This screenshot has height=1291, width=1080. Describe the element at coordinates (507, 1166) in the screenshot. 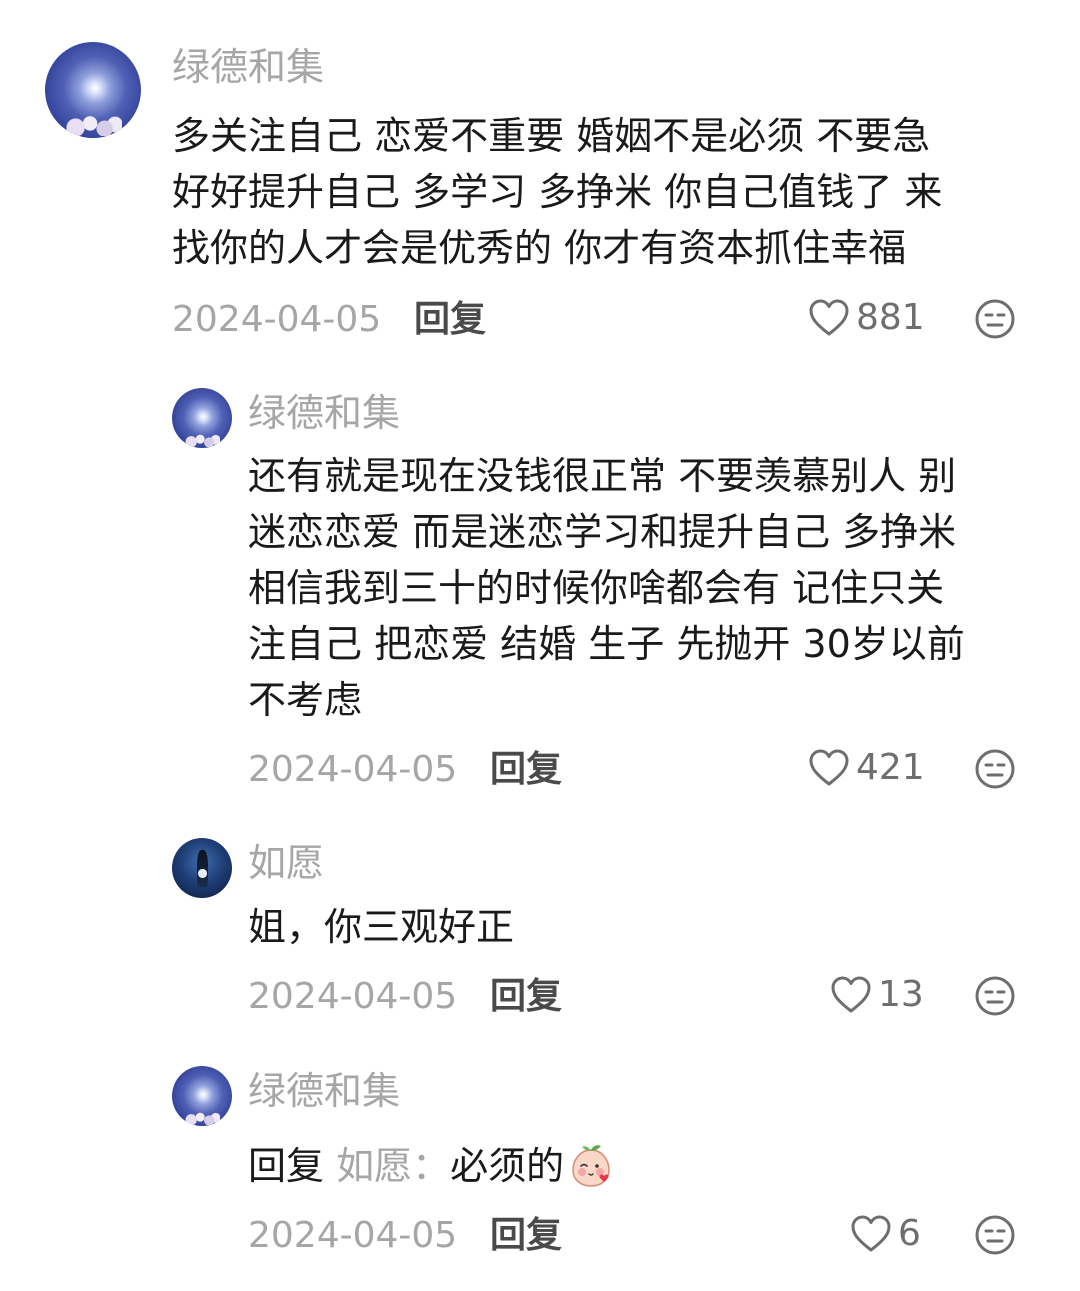

I see `reply-text: 必须的` at that location.